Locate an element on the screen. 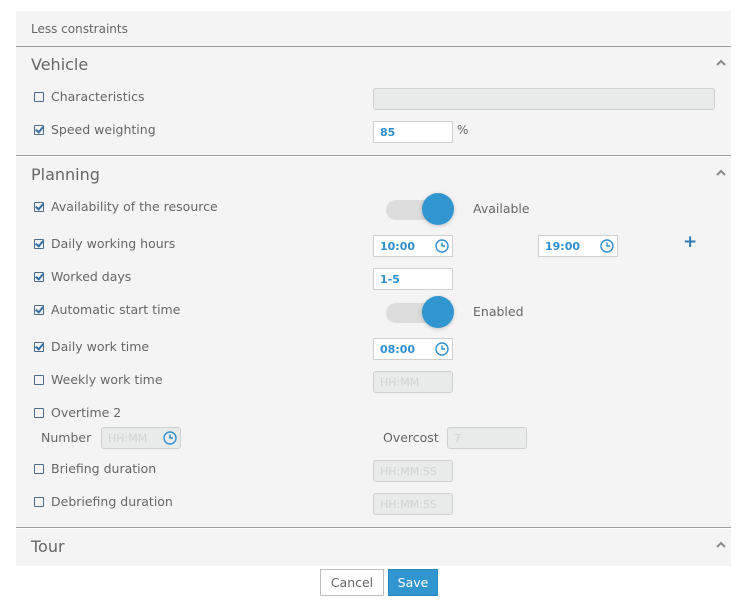 The height and width of the screenshot is (600, 745). characteristics-row: Characteristics is located at coordinates (89, 96).